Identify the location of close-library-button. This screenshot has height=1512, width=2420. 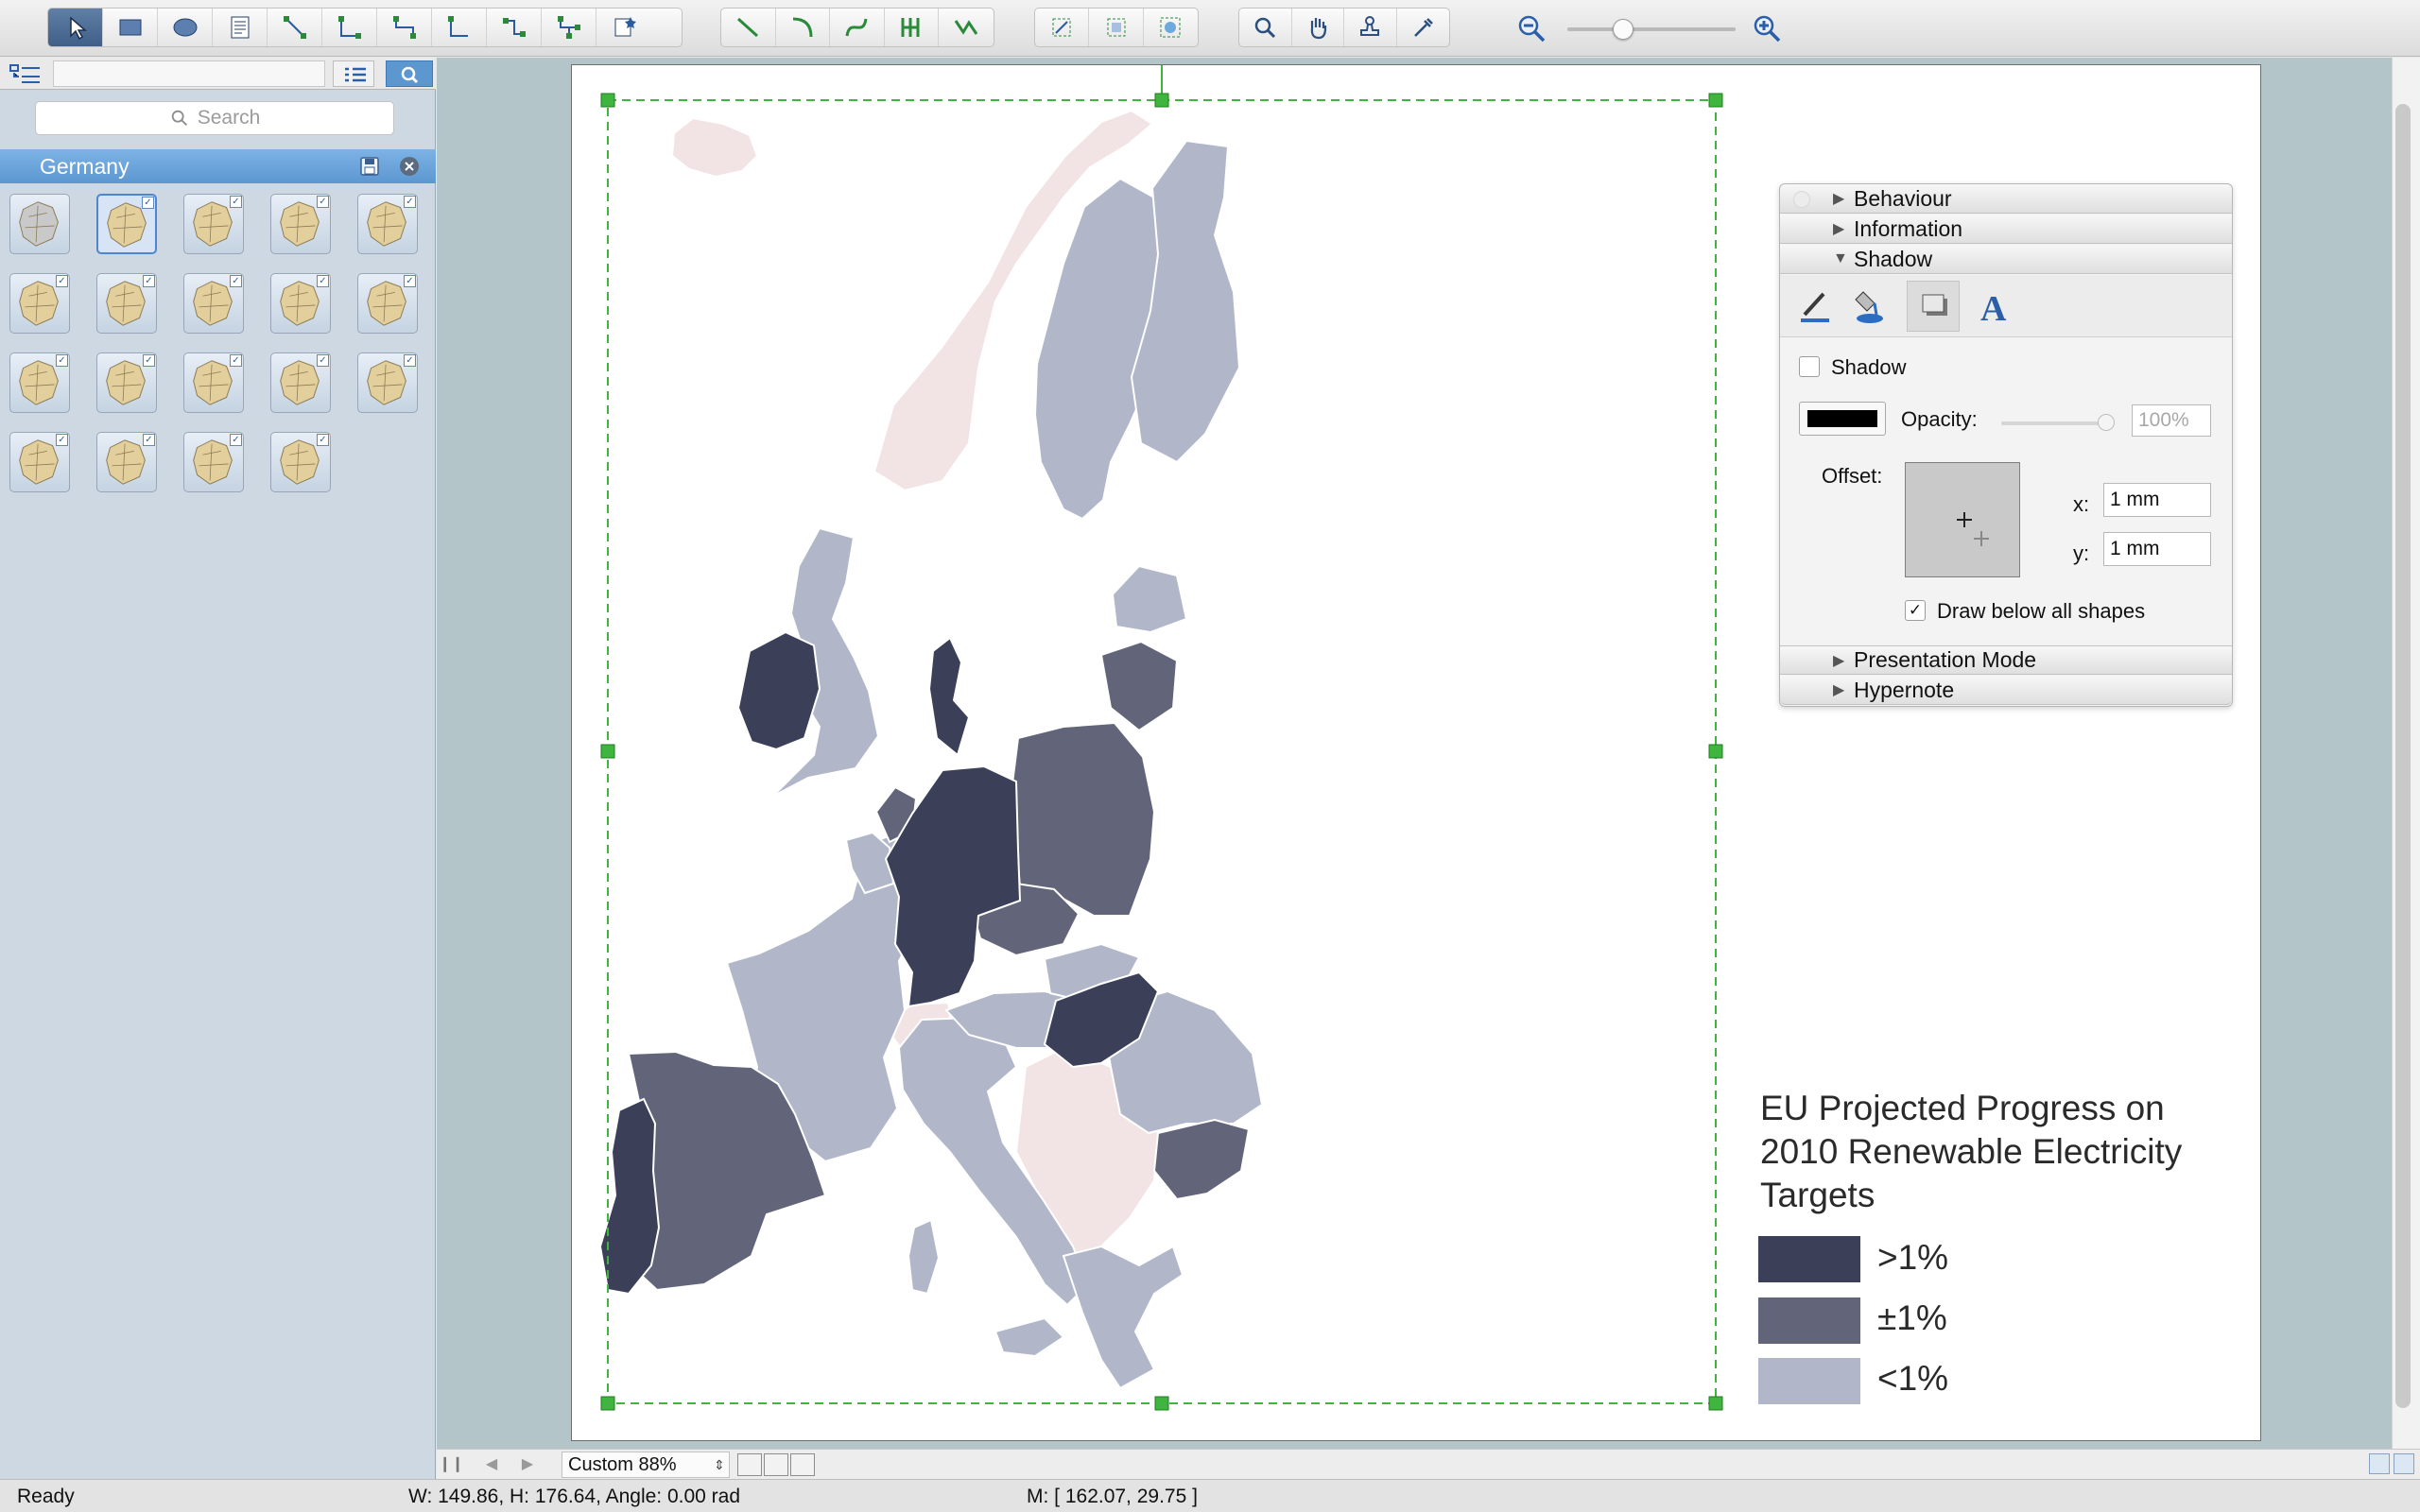
(409, 166).